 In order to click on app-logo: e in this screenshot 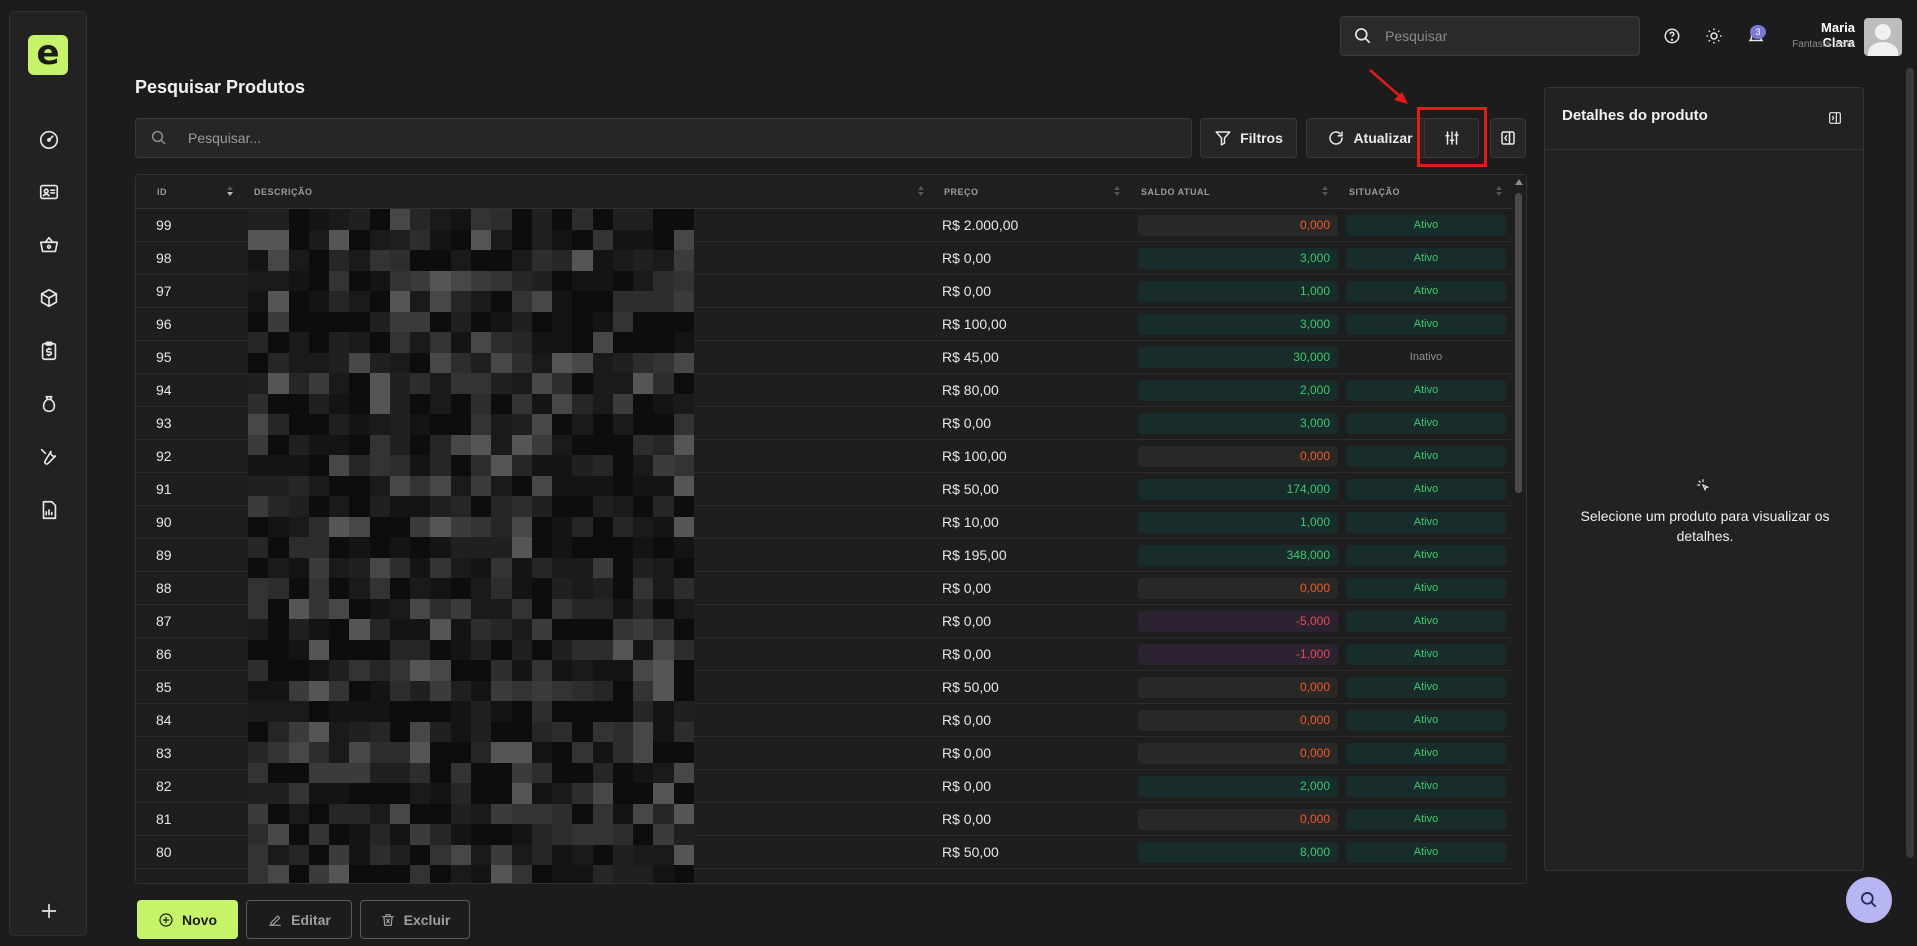, I will do `click(48, 55)`.